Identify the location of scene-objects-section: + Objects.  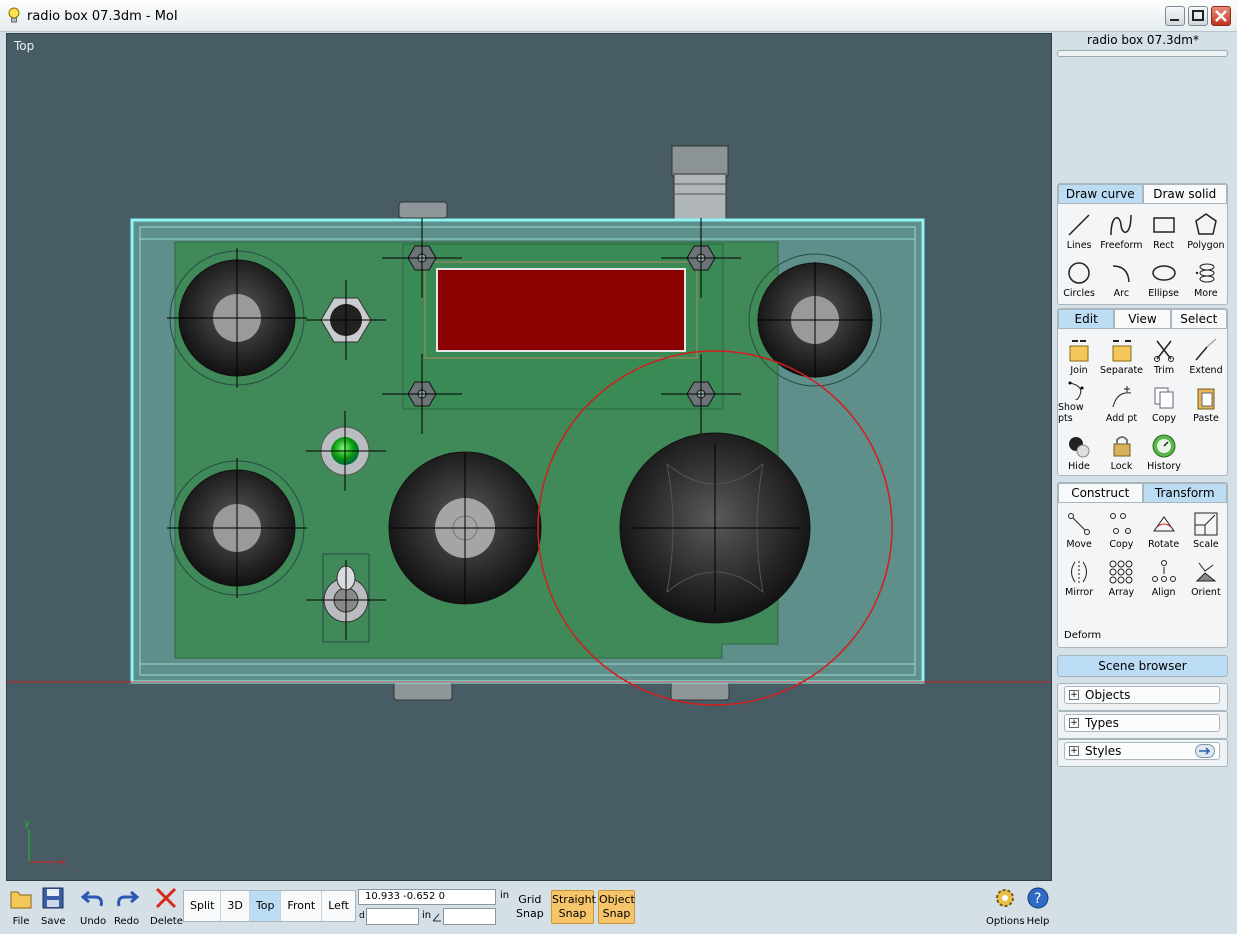
(1142, 697).